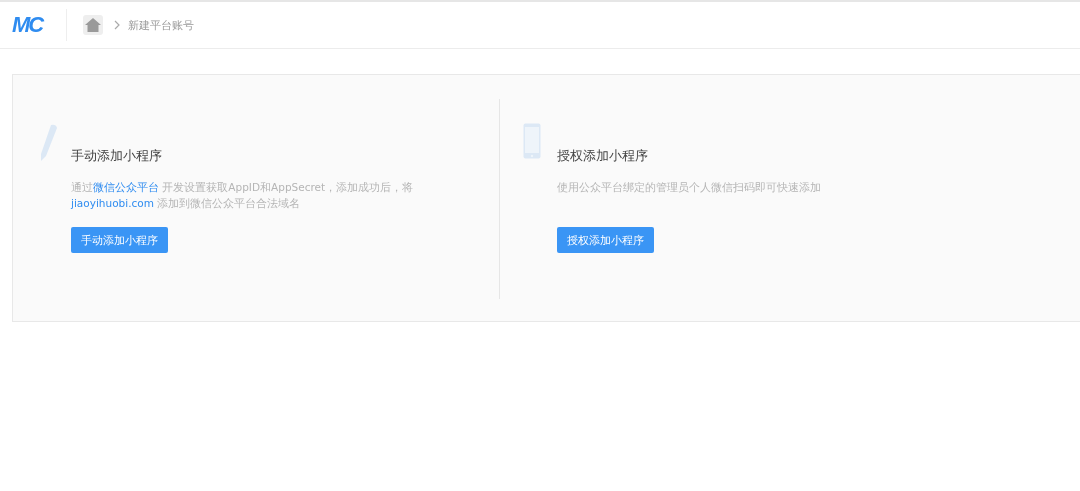 This screenshot has width=1080, height=491. I want to click on home-icon, so click(93, 25).